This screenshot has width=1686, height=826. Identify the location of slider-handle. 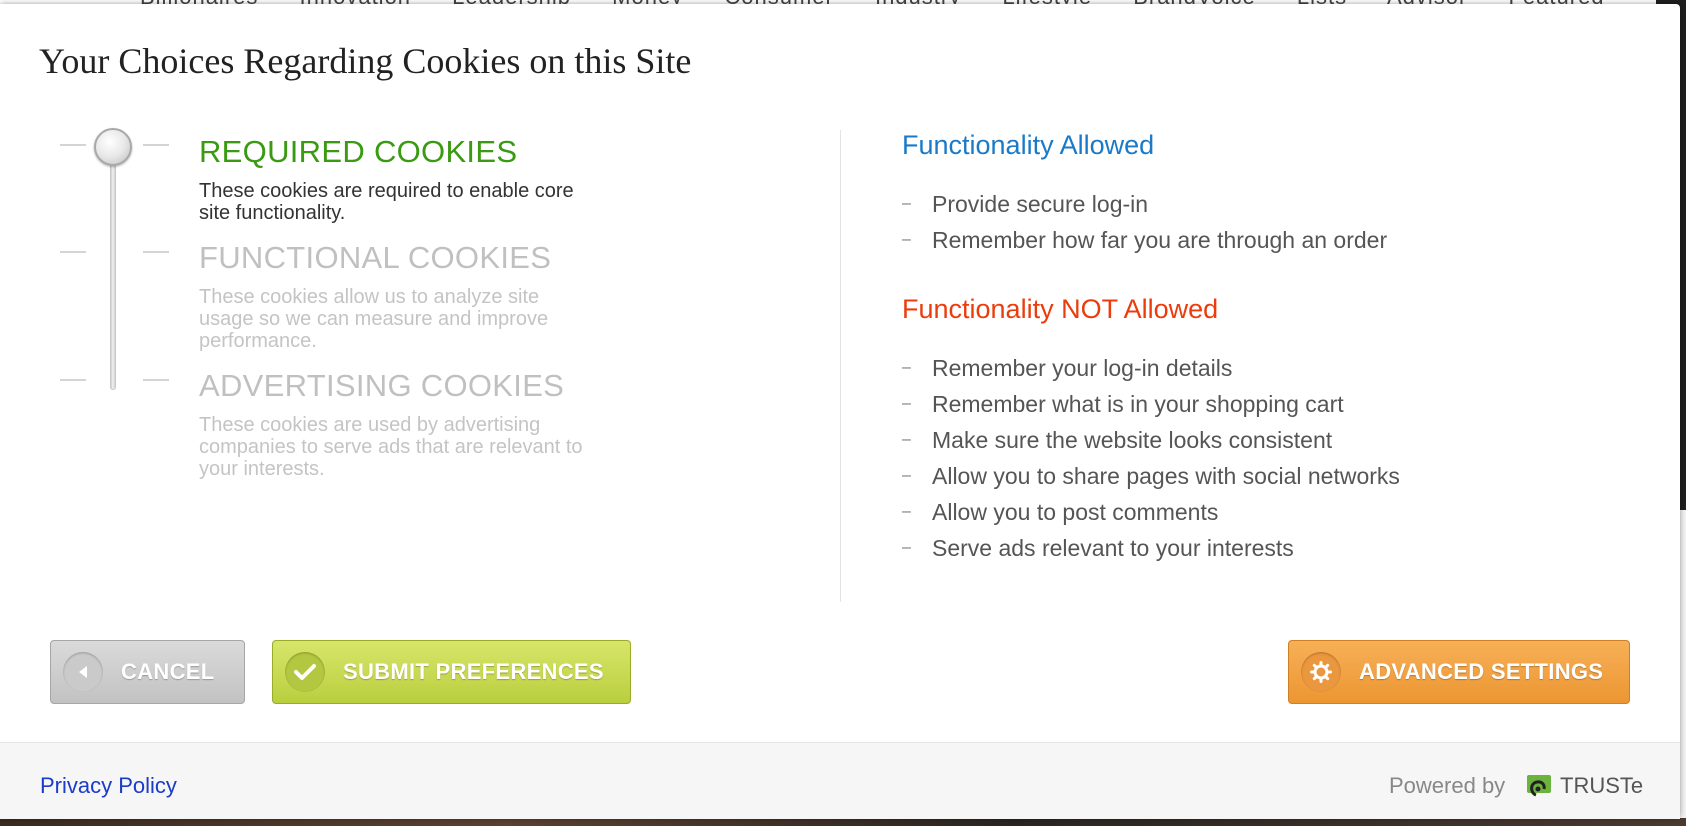
(113, 147).